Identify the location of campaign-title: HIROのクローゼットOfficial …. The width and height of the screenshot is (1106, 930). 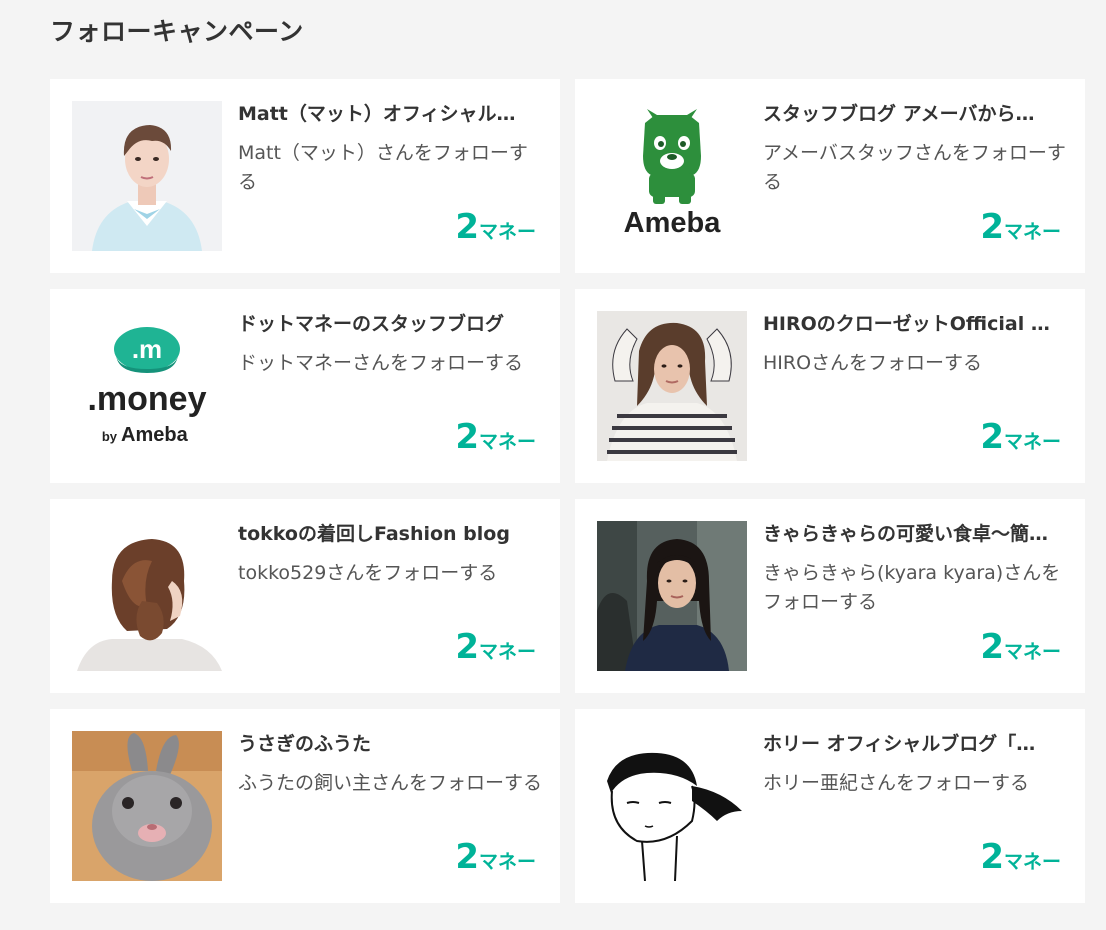
(913, 324).